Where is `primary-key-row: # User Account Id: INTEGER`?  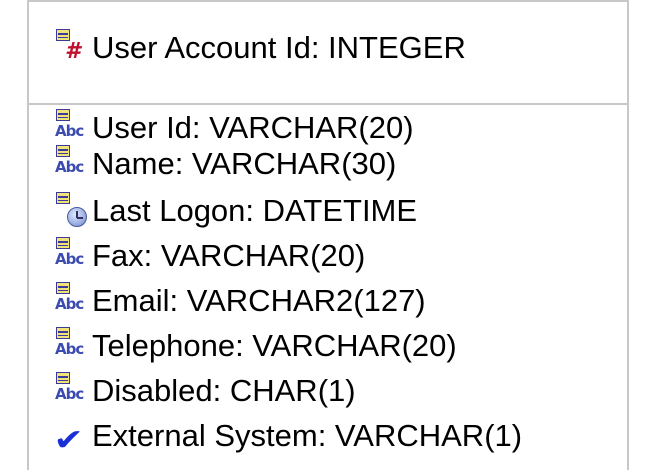
primary-key-row: # User Account Id: INTEGER is located at coordinates (260, 48).